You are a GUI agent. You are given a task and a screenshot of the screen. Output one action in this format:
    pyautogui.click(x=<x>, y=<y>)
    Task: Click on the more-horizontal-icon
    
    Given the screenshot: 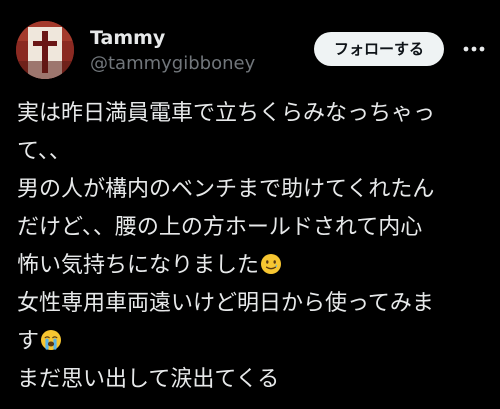 What is the action you would take?
    pyautogui.click(x=474, y=49)
    